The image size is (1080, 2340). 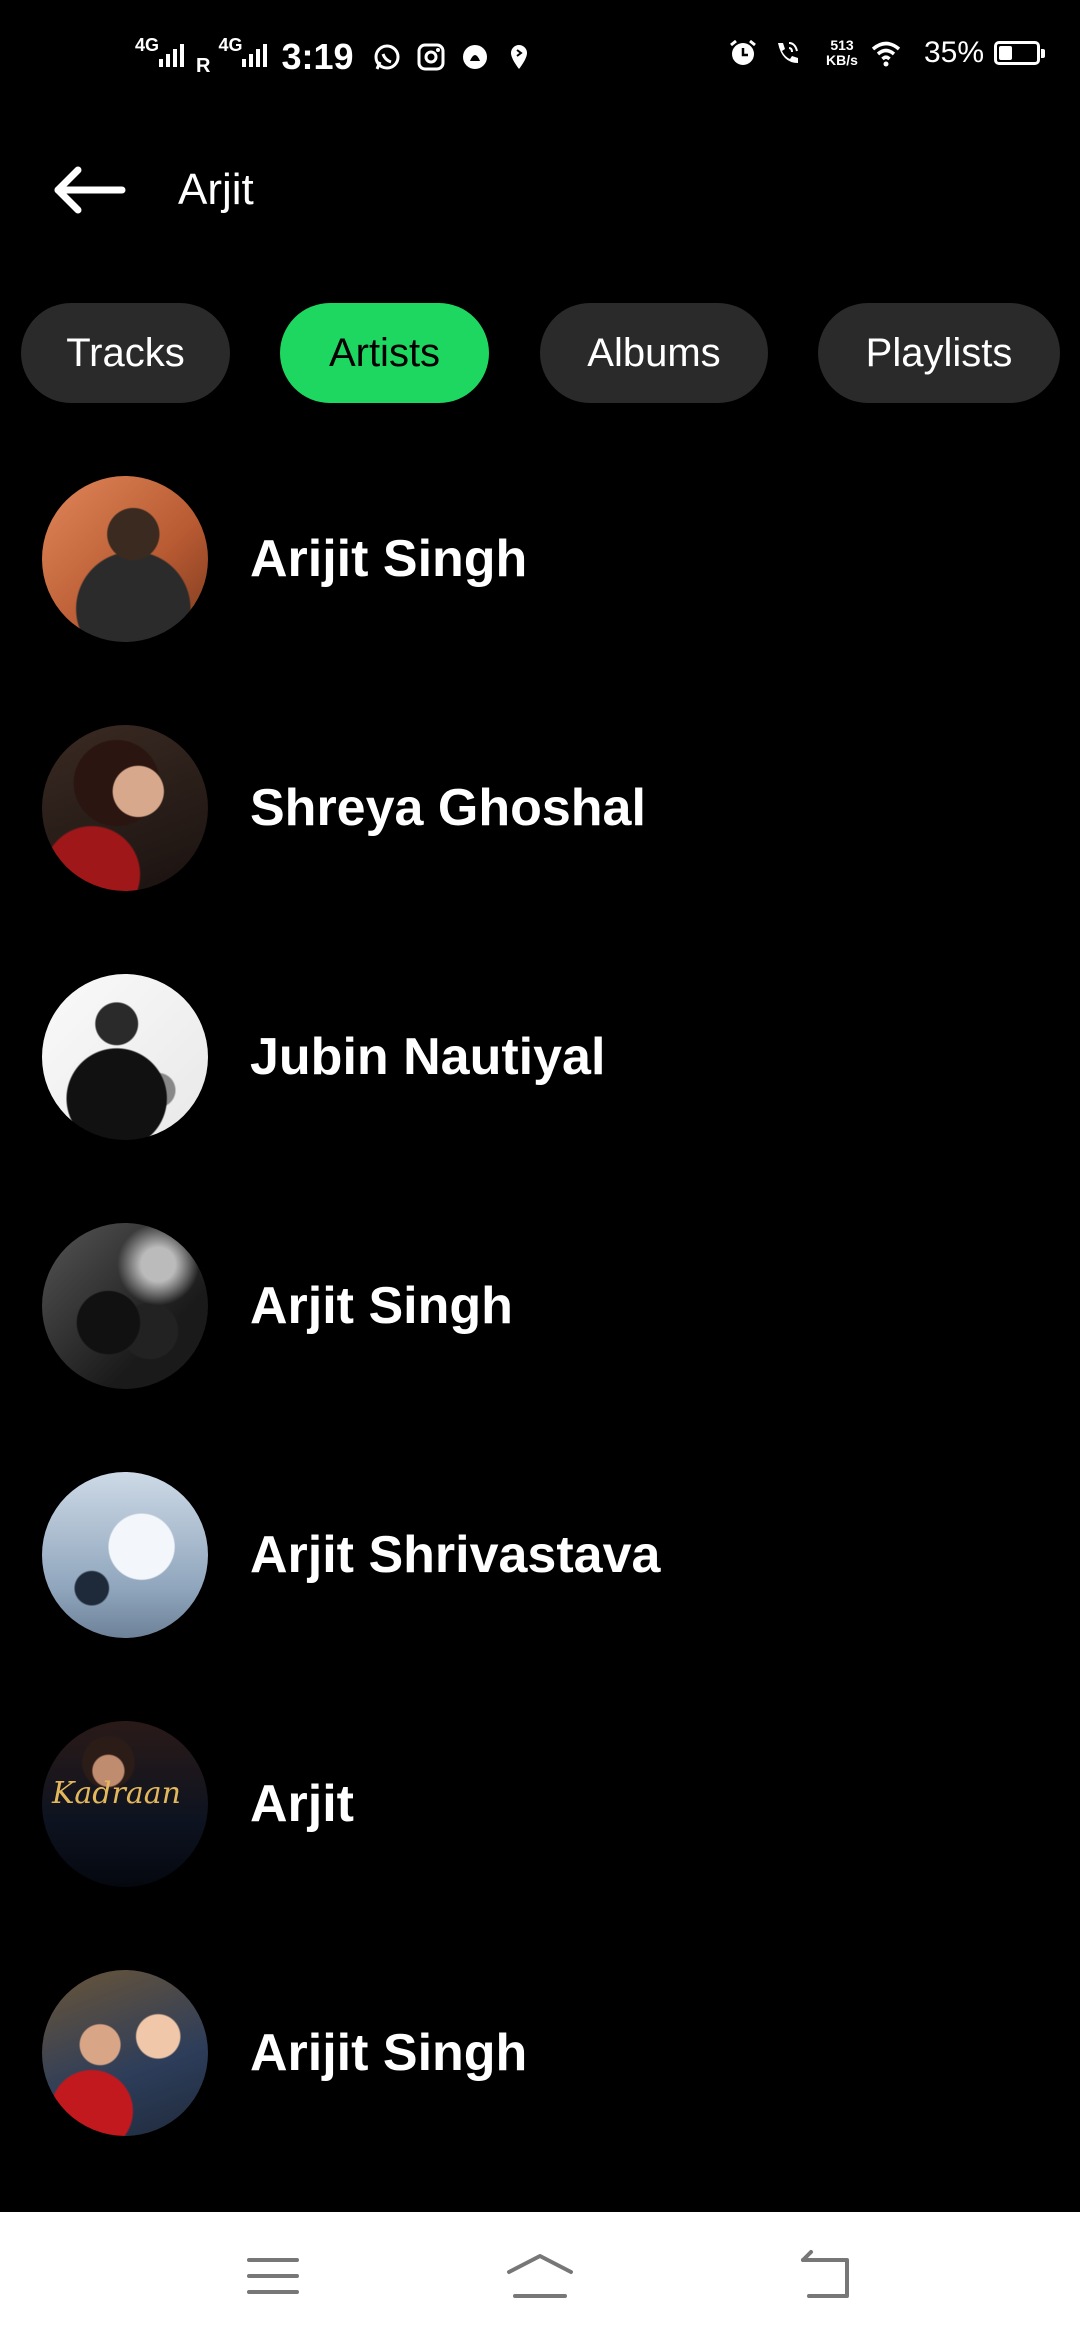 I want to click on artist-row: Jubin Nautiyal, so click(x=540, y=1057).